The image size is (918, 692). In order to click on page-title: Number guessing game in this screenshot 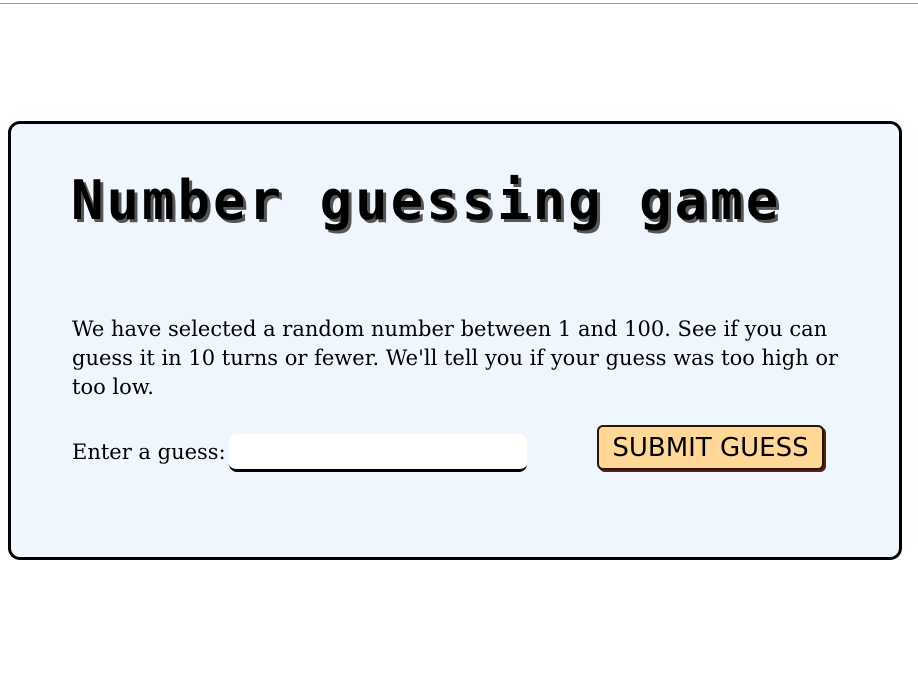, I will do `click(426, 200)`.